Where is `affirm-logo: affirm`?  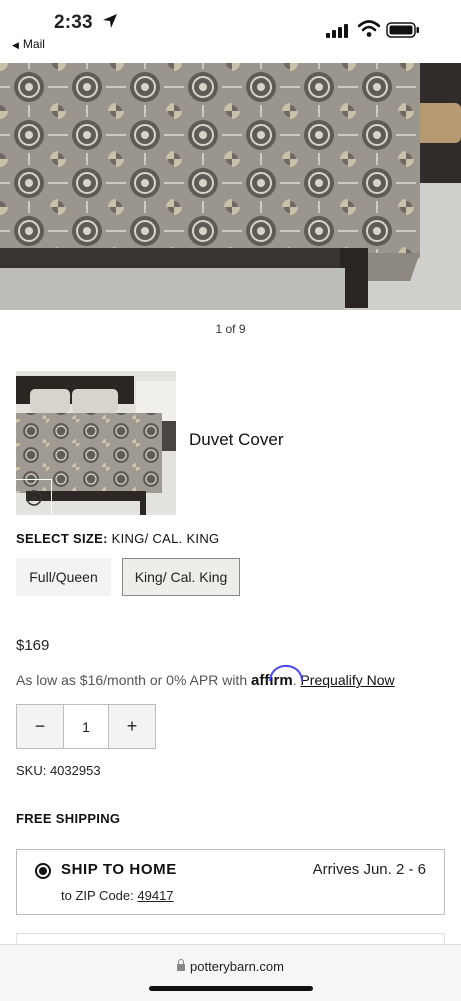 affirm-logo: affirm is located at coordinates (277, 677).